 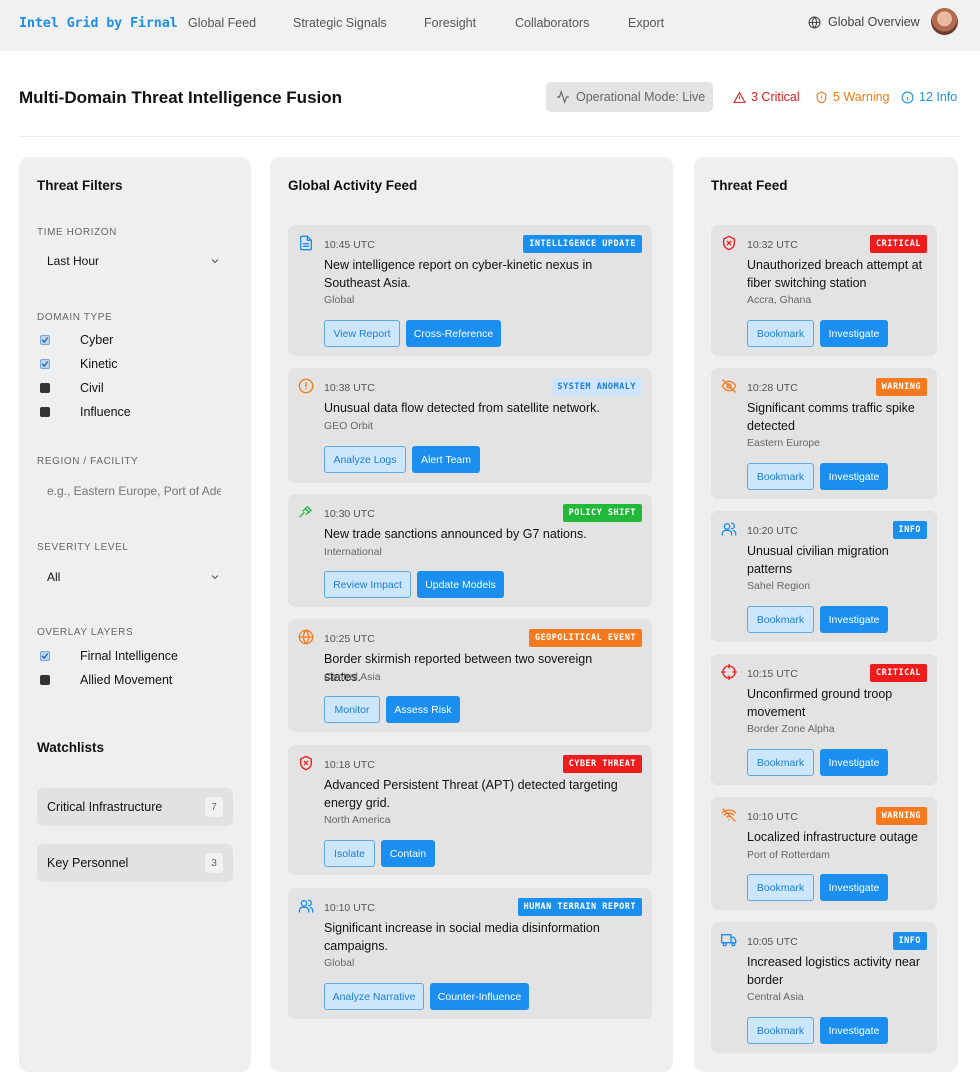 What do you see at coordinates (106, 680) in the screenshot?
I see `overlay-allied-checkbox: Allied Movement` at bounding box center [106, 680].